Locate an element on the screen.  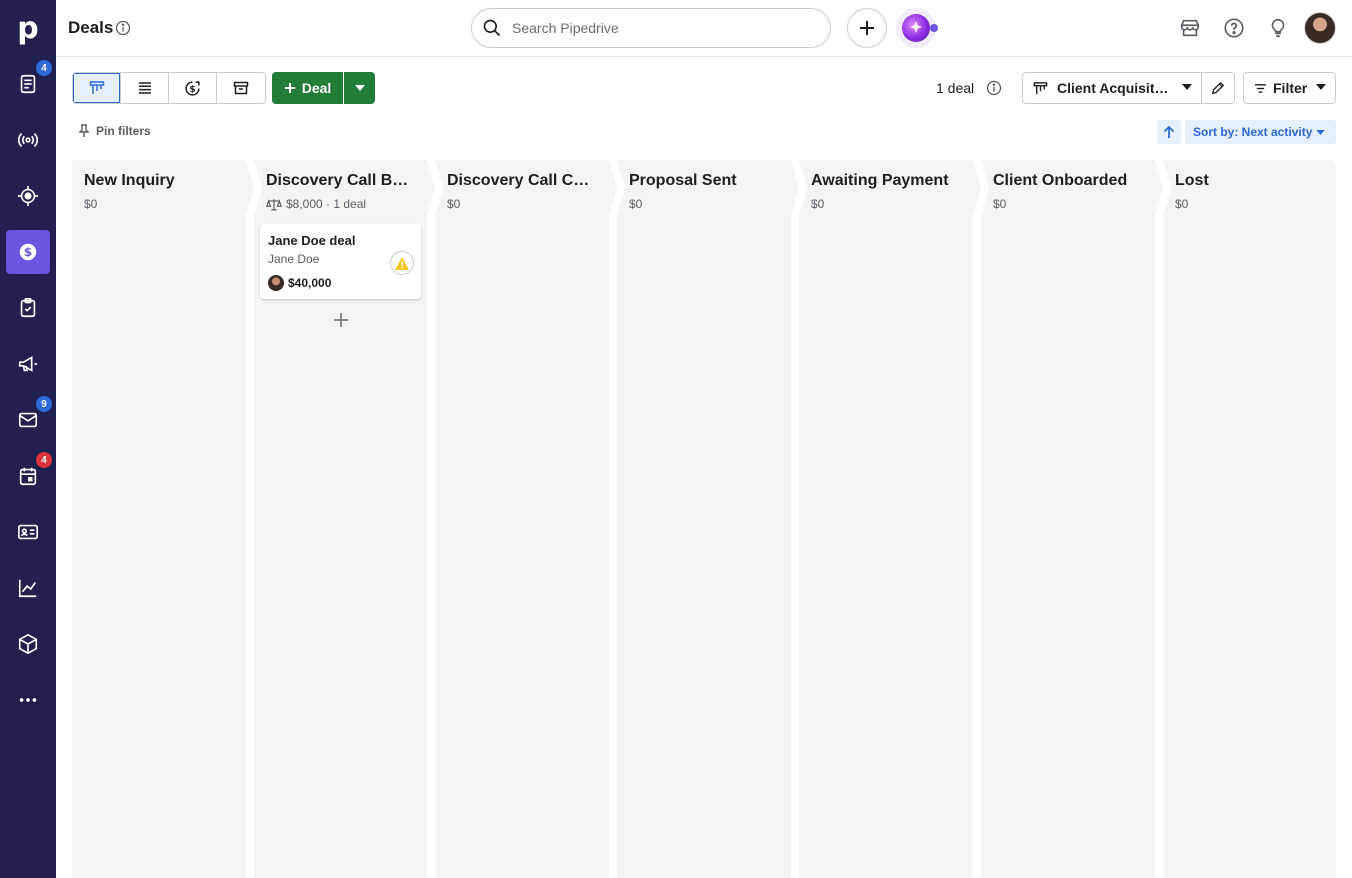
broadcast-icon is located at coordinates (28, 140).